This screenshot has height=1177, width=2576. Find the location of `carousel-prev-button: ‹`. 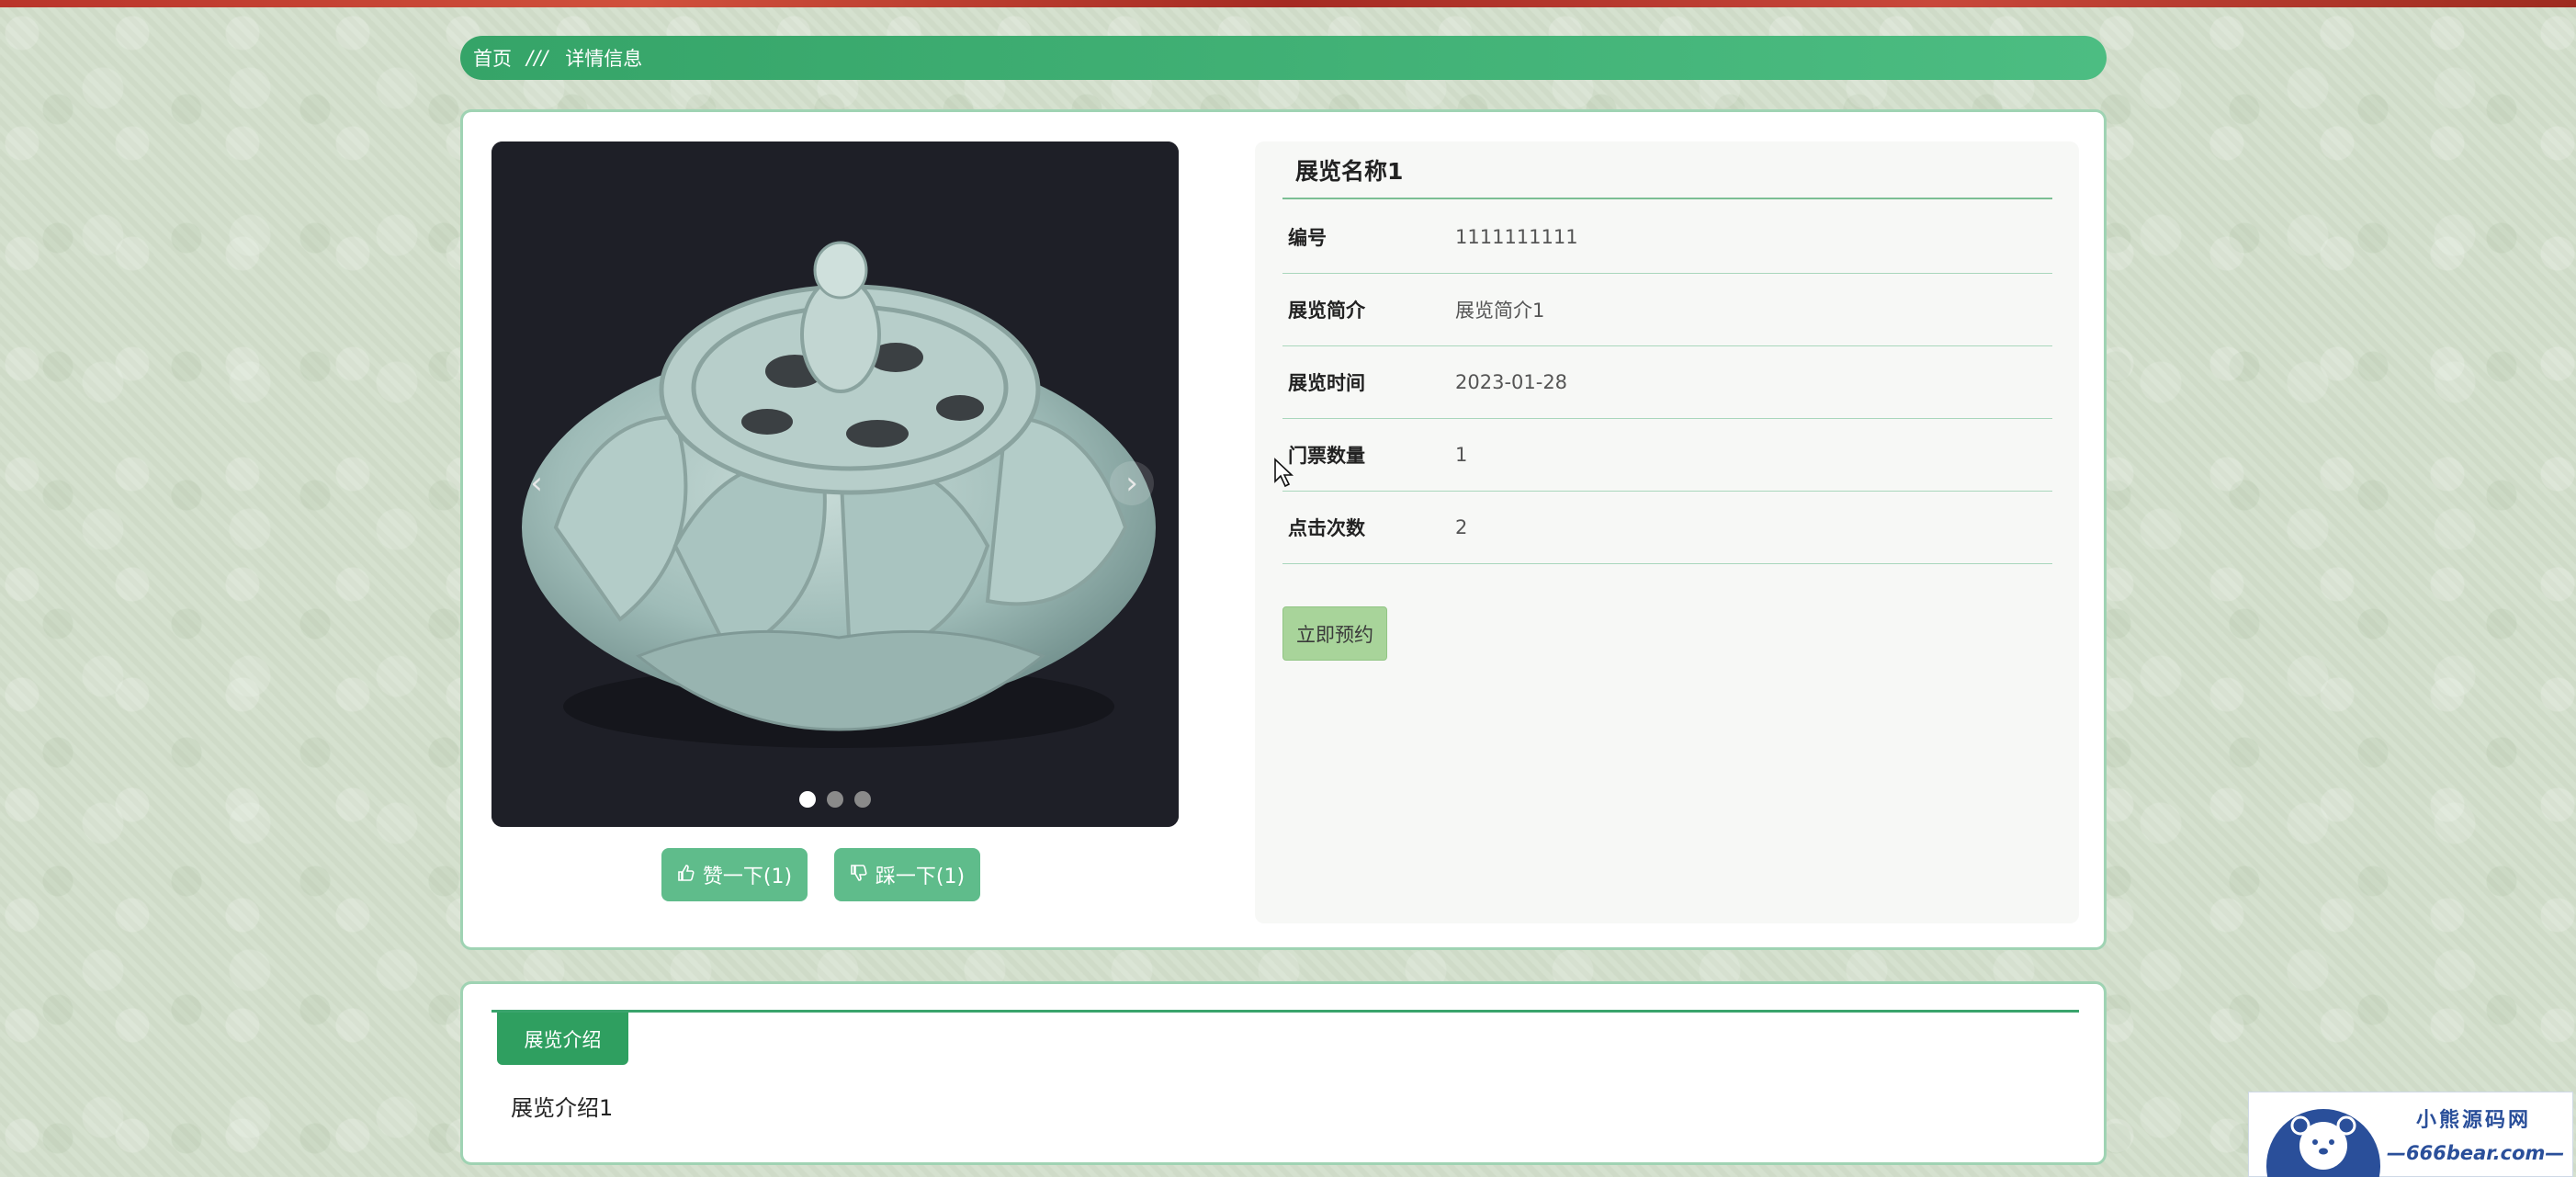

carousel-prev-button: ‹ is located at coordinates (536, 483).